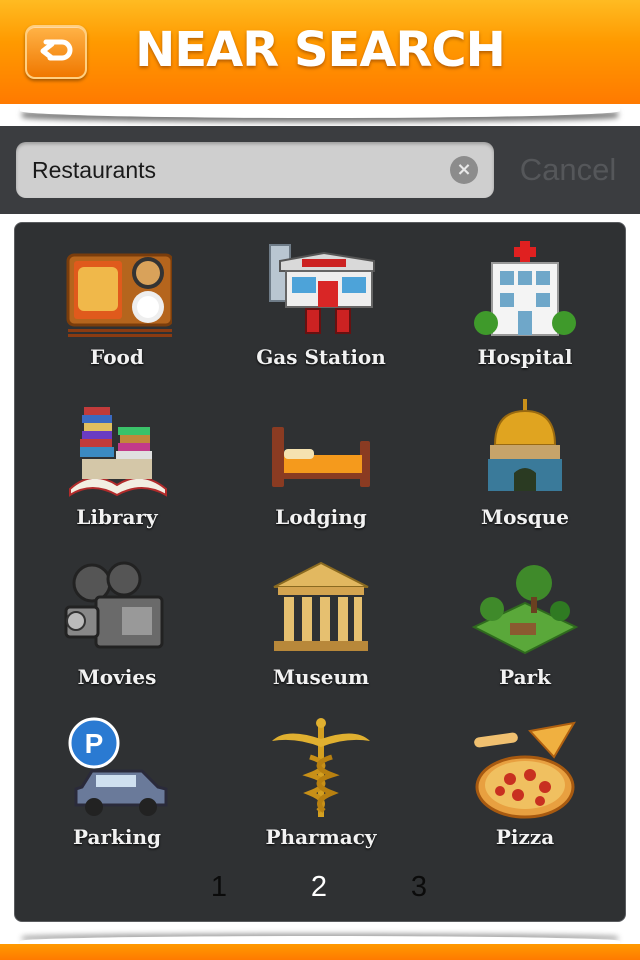 The image size is (640, 960). I want to click on category-label: Gas Station, so click(321, 357).